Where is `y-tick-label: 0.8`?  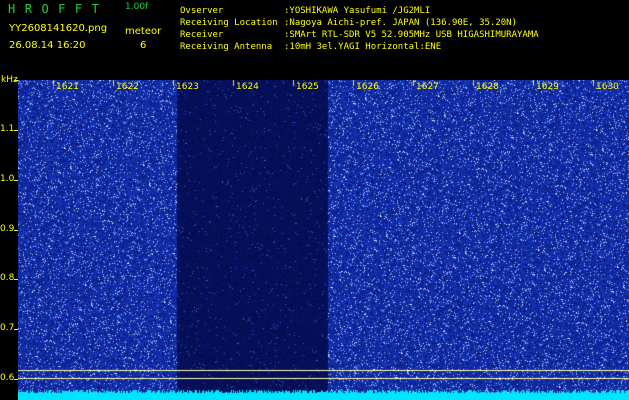
y-tick-label: 0.8 is located at coordinates (7, 278).